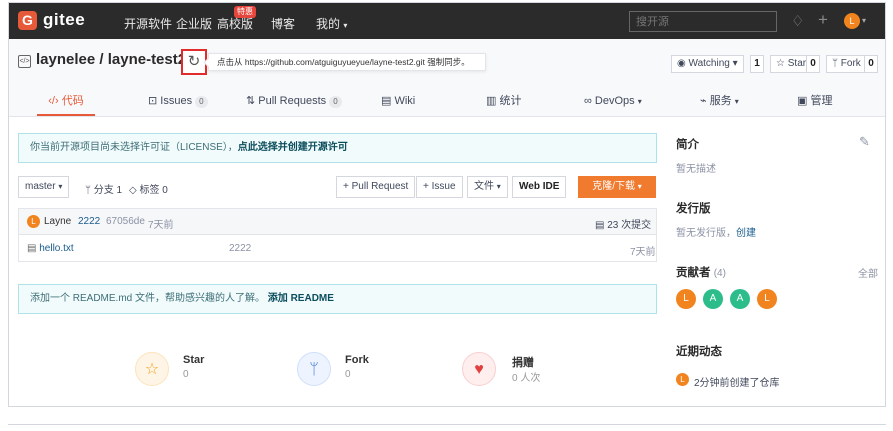  I want to click on tab-issues: ⊡ Issues 0, so click(178, 104).